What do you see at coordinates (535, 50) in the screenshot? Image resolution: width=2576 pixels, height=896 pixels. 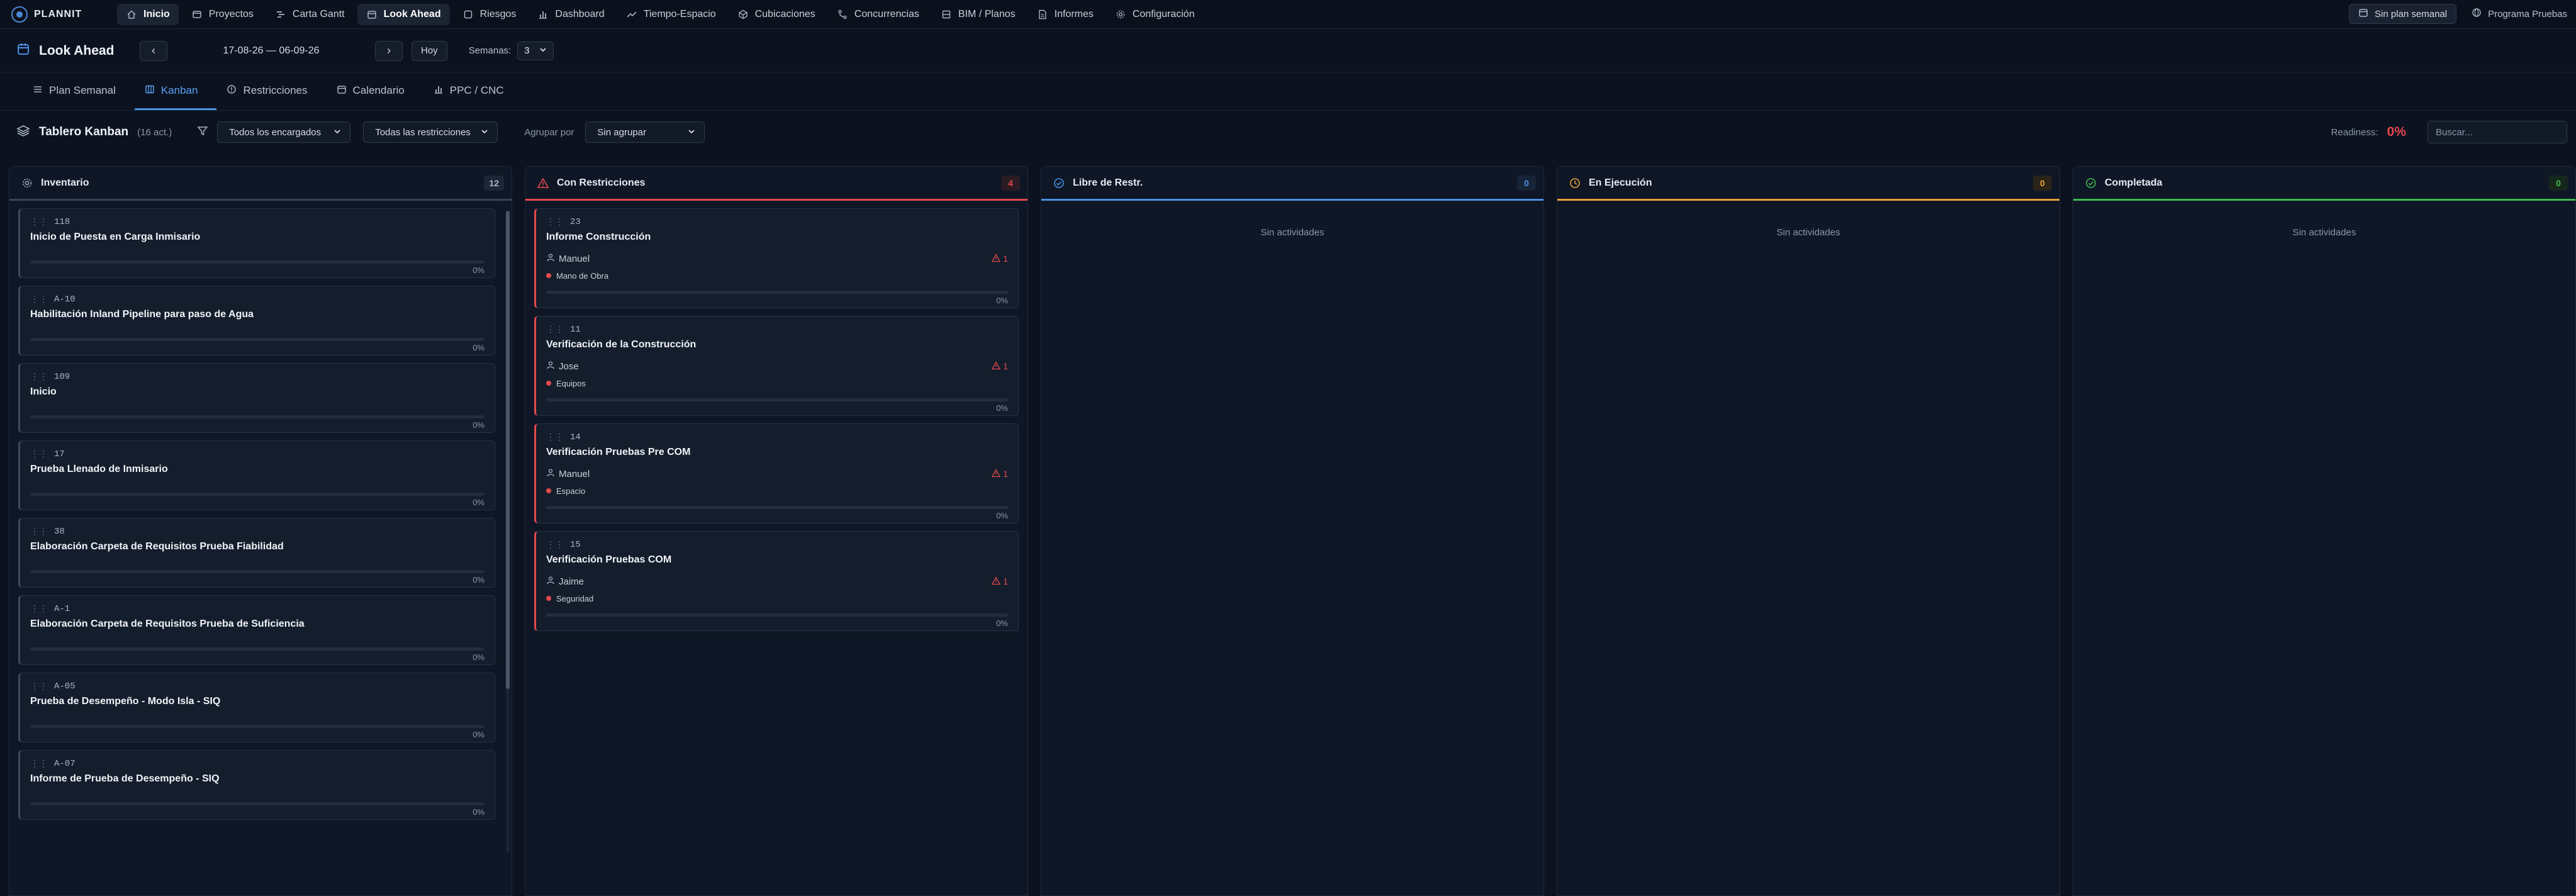 I see `weeks-select: 3` at bounding box center [535, 50].